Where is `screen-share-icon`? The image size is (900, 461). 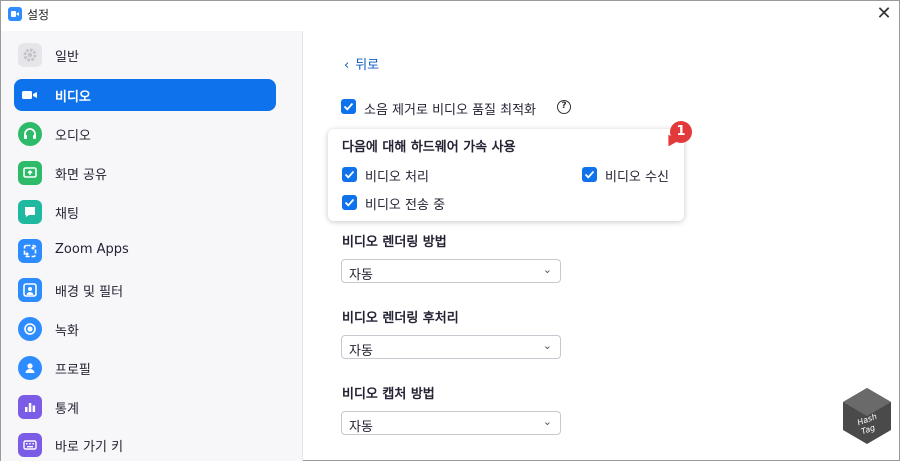
screen-share-icon is located at coordinates (30, 173).